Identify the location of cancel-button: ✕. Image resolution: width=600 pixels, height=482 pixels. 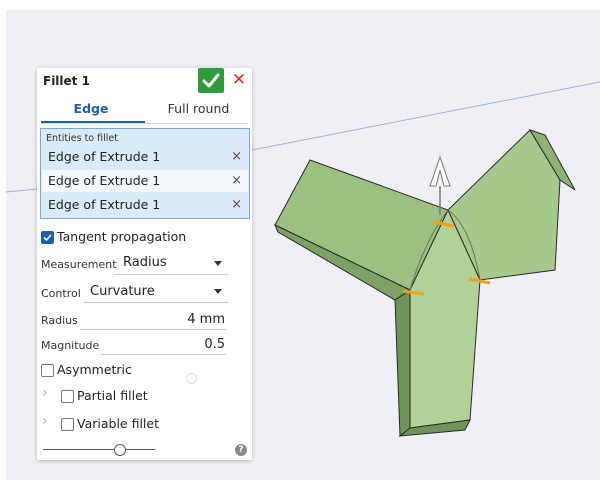
(239, 80).